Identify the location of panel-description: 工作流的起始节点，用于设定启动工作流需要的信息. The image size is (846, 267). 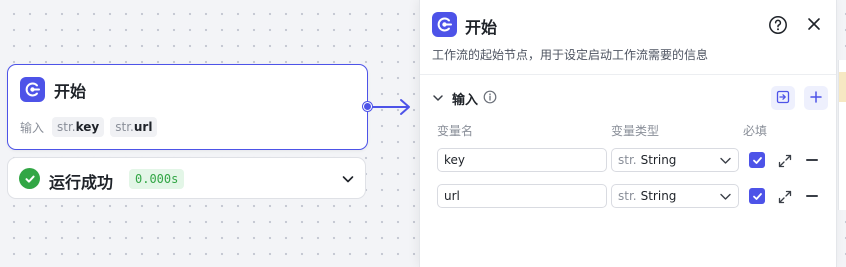
(570, 55).